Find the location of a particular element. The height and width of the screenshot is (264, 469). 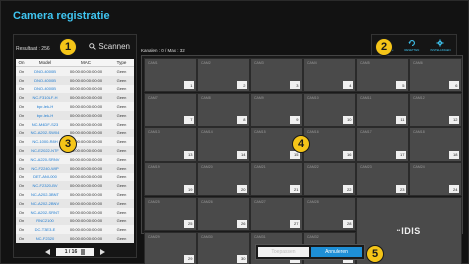

row-model: NC-F2320 is located at coordinates (45, 239).